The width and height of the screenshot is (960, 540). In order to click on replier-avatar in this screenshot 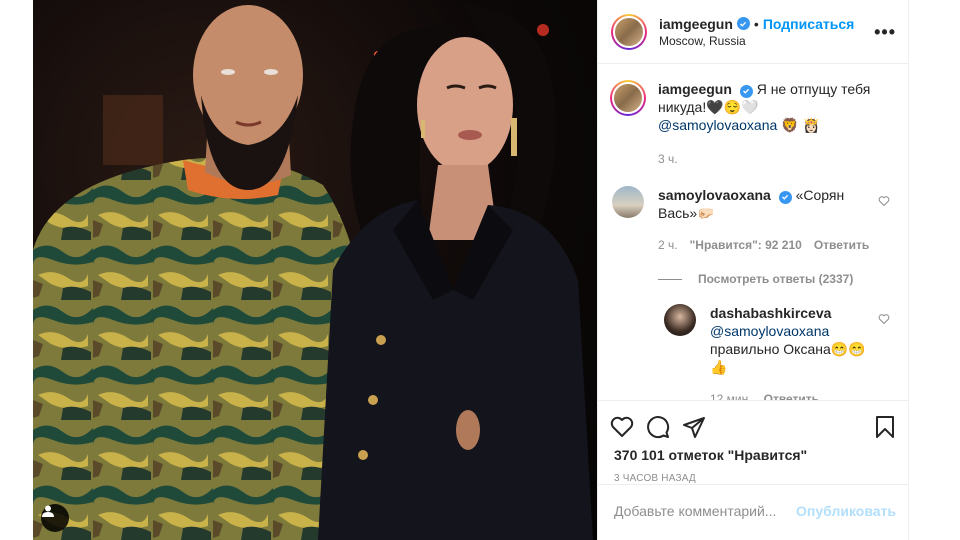, I will do `click(680, 320)`.